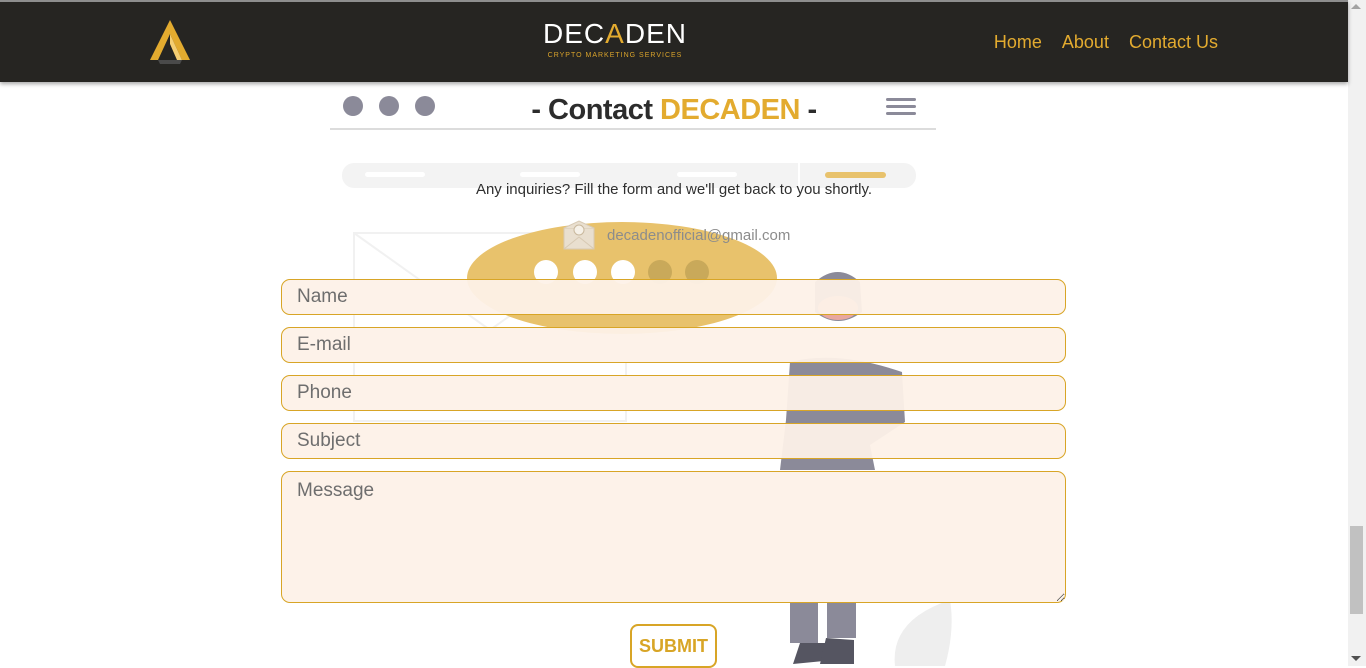 The image size is (1366, 668). I want to click on leaf-decoration, so click(923, 633).